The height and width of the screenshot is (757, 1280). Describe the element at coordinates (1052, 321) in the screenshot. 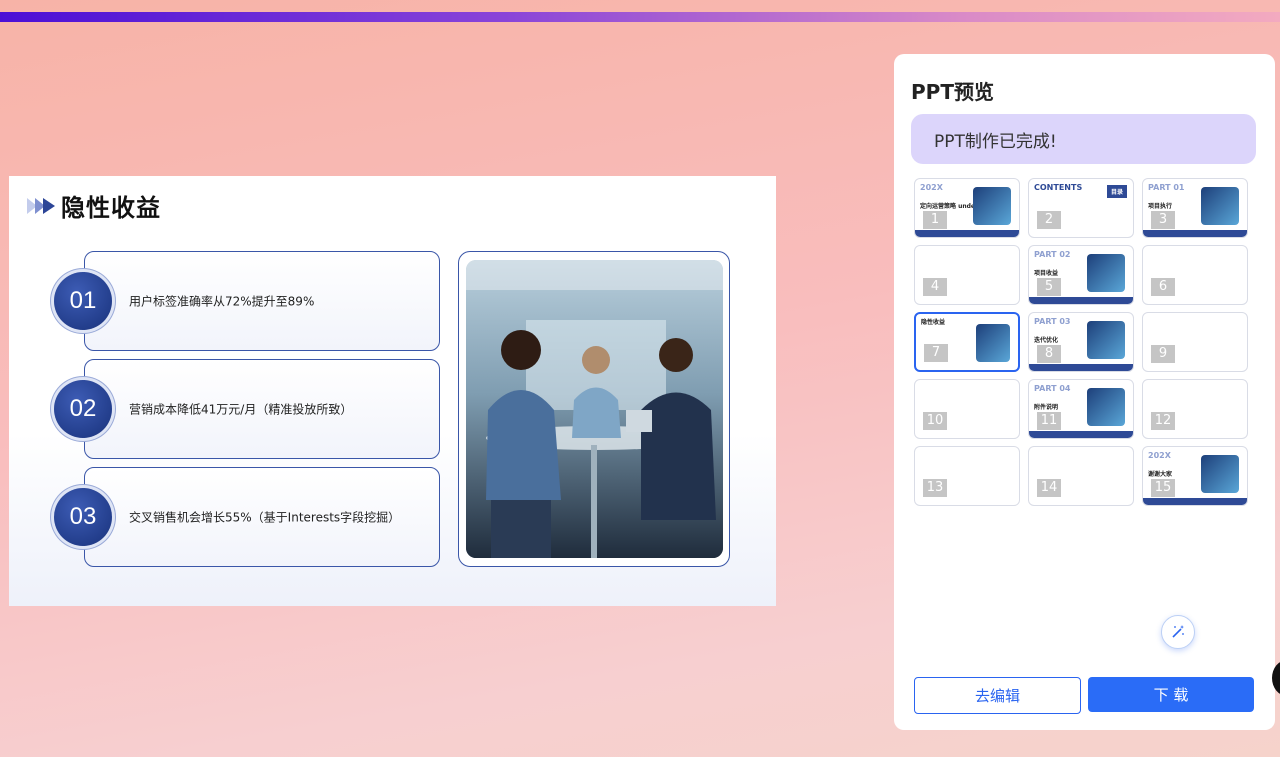

I see `thumb-header: PART 03` at that location.